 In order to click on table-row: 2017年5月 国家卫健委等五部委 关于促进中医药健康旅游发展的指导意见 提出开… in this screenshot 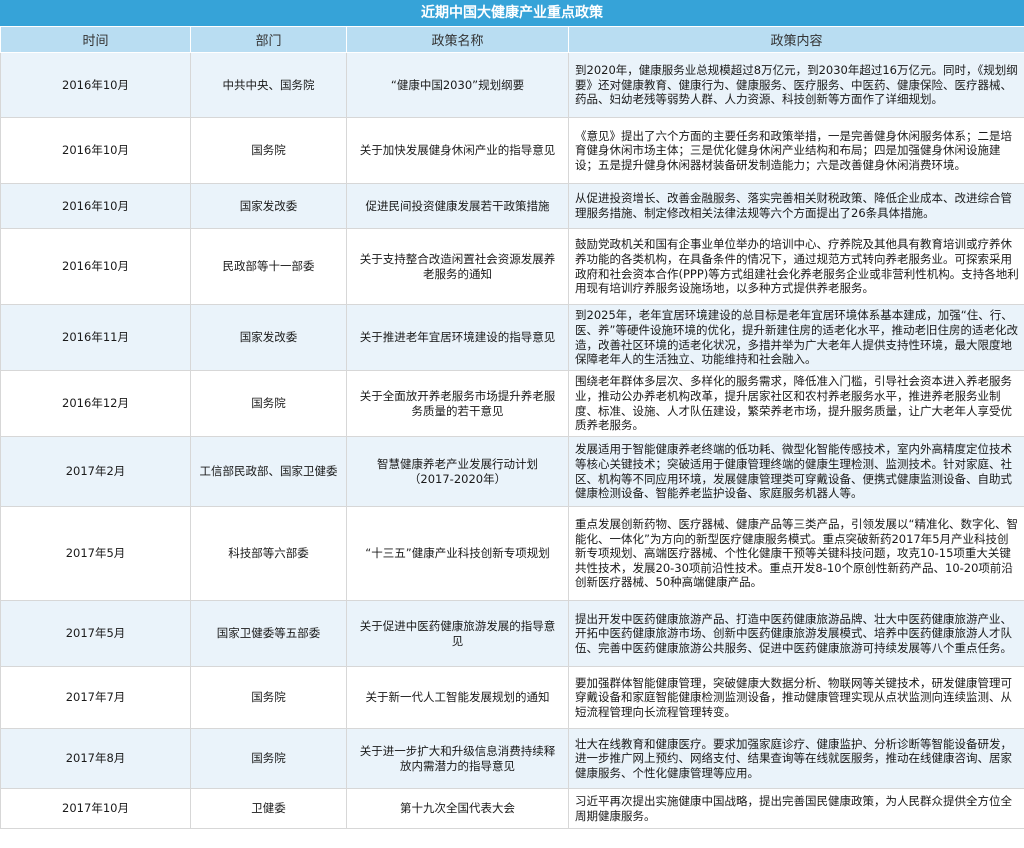, I will do `click(512, 633)`.